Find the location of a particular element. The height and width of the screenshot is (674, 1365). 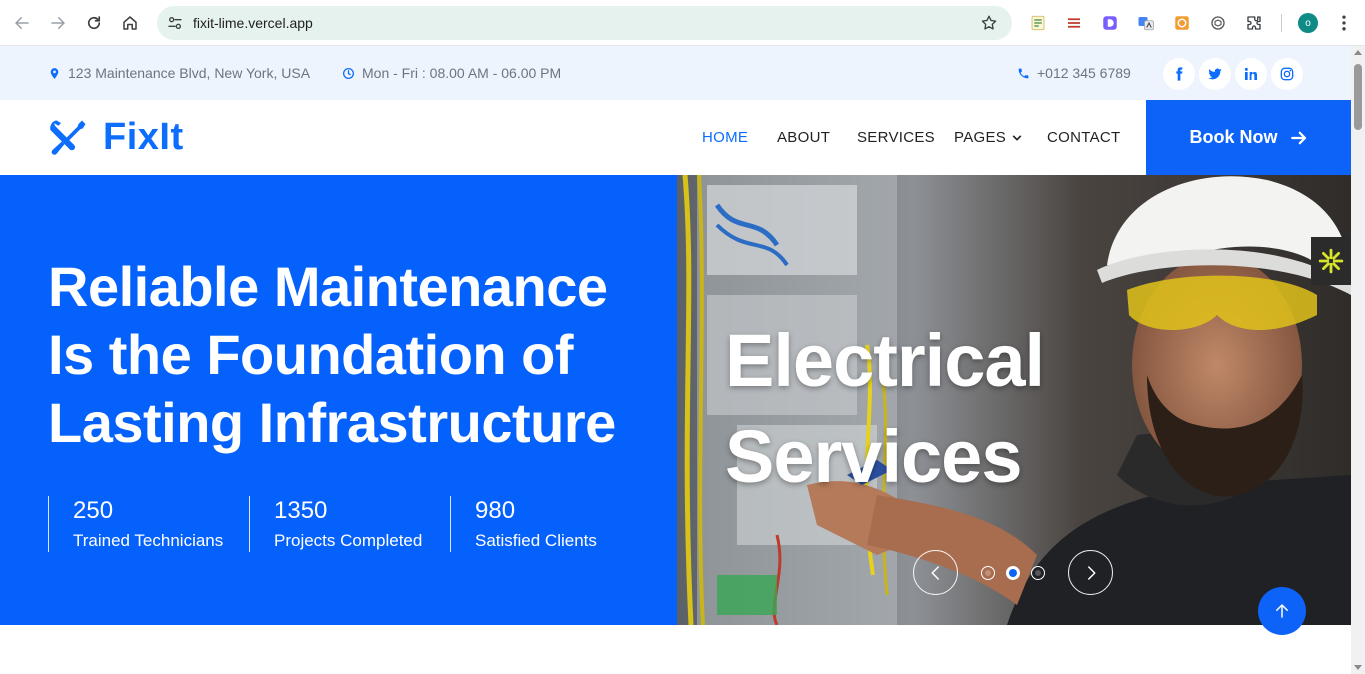

stat-label: Trained Technicians is located at coordinates (148, 540).